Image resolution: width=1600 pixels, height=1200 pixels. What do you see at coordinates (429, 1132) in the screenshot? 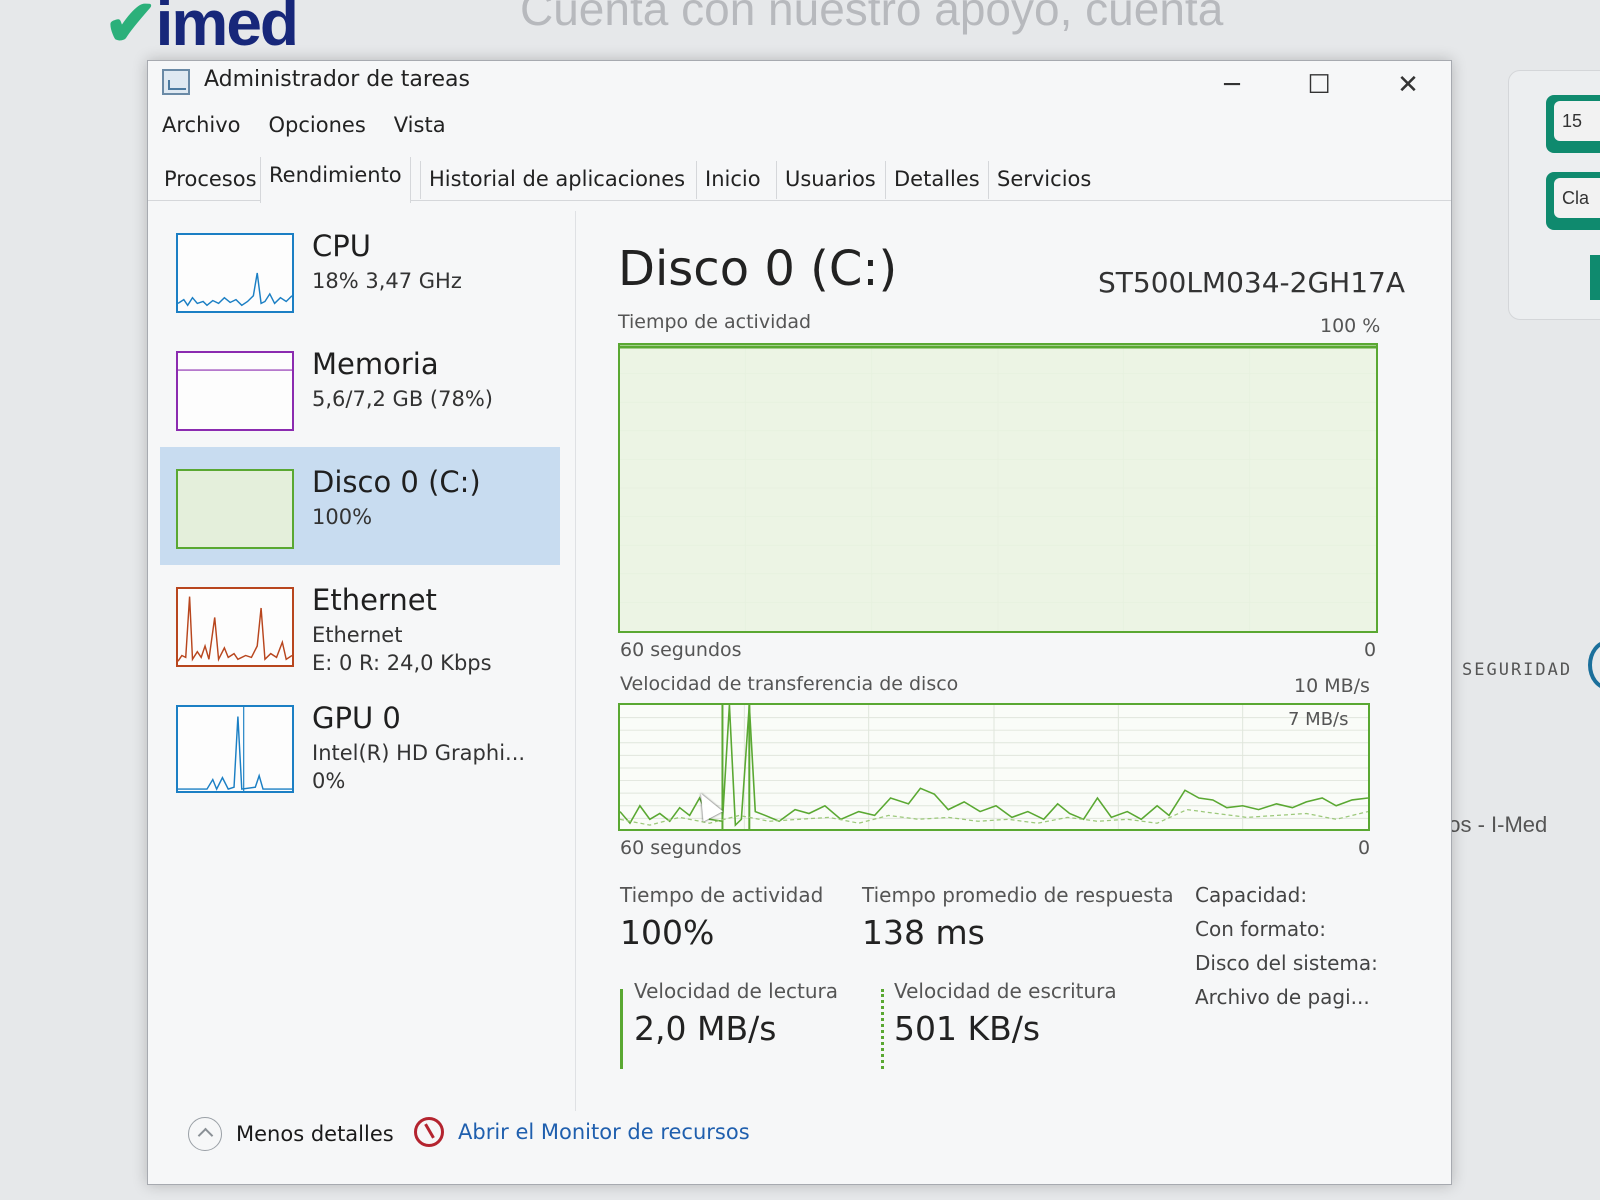
I see `resource-monitor-icon` at bounding box center [429, 1132].